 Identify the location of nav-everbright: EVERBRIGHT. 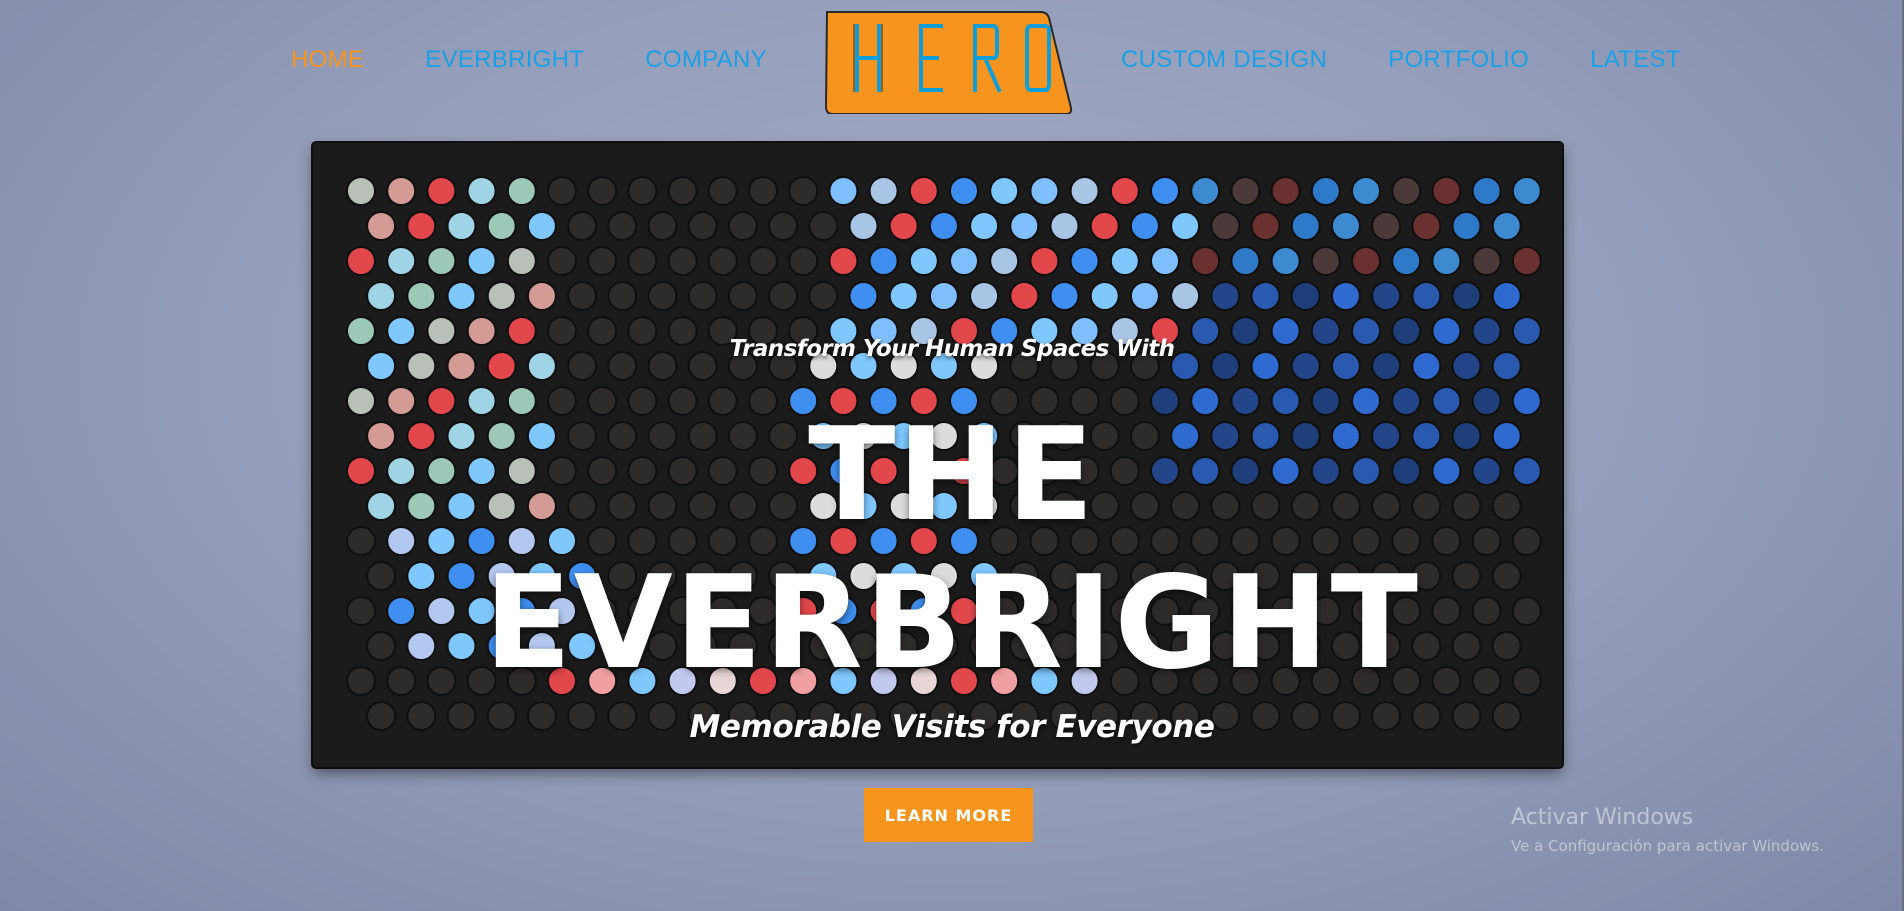
(504, 60).